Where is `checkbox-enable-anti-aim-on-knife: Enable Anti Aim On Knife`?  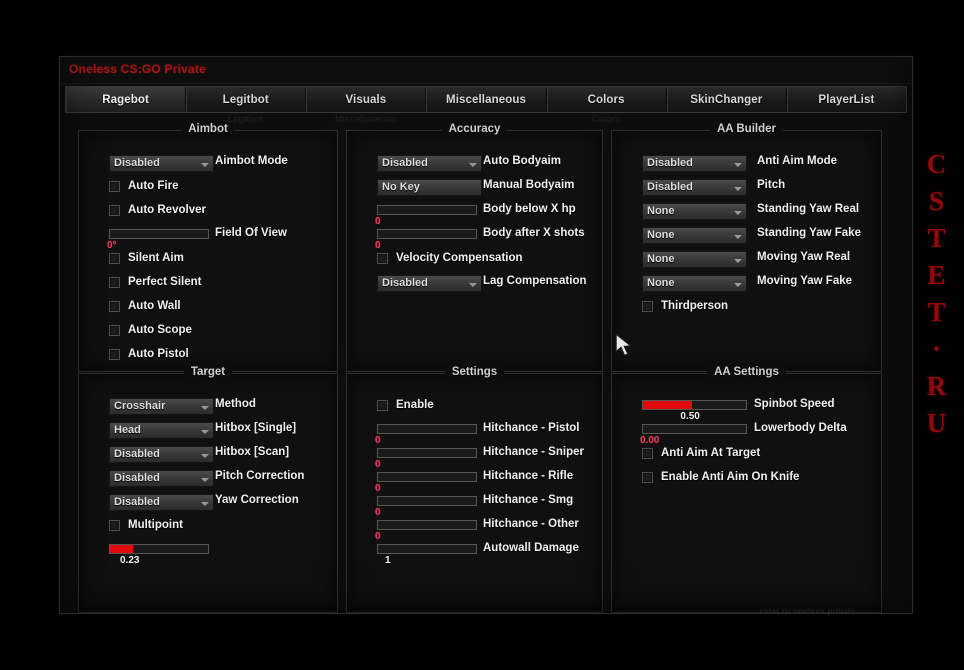
checkbox-enable-anti-aim-on-knife: Enable Anti Aim On Knife is located at coordinates (720, 477).